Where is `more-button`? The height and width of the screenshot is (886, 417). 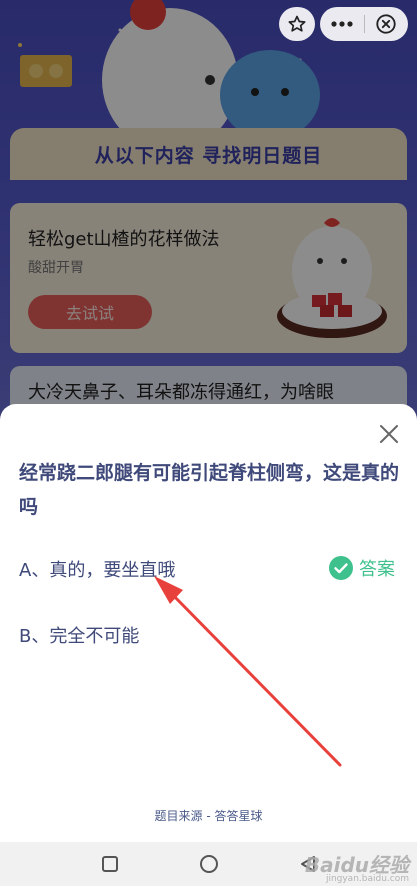 more-button is located at coordinates (342, 24).